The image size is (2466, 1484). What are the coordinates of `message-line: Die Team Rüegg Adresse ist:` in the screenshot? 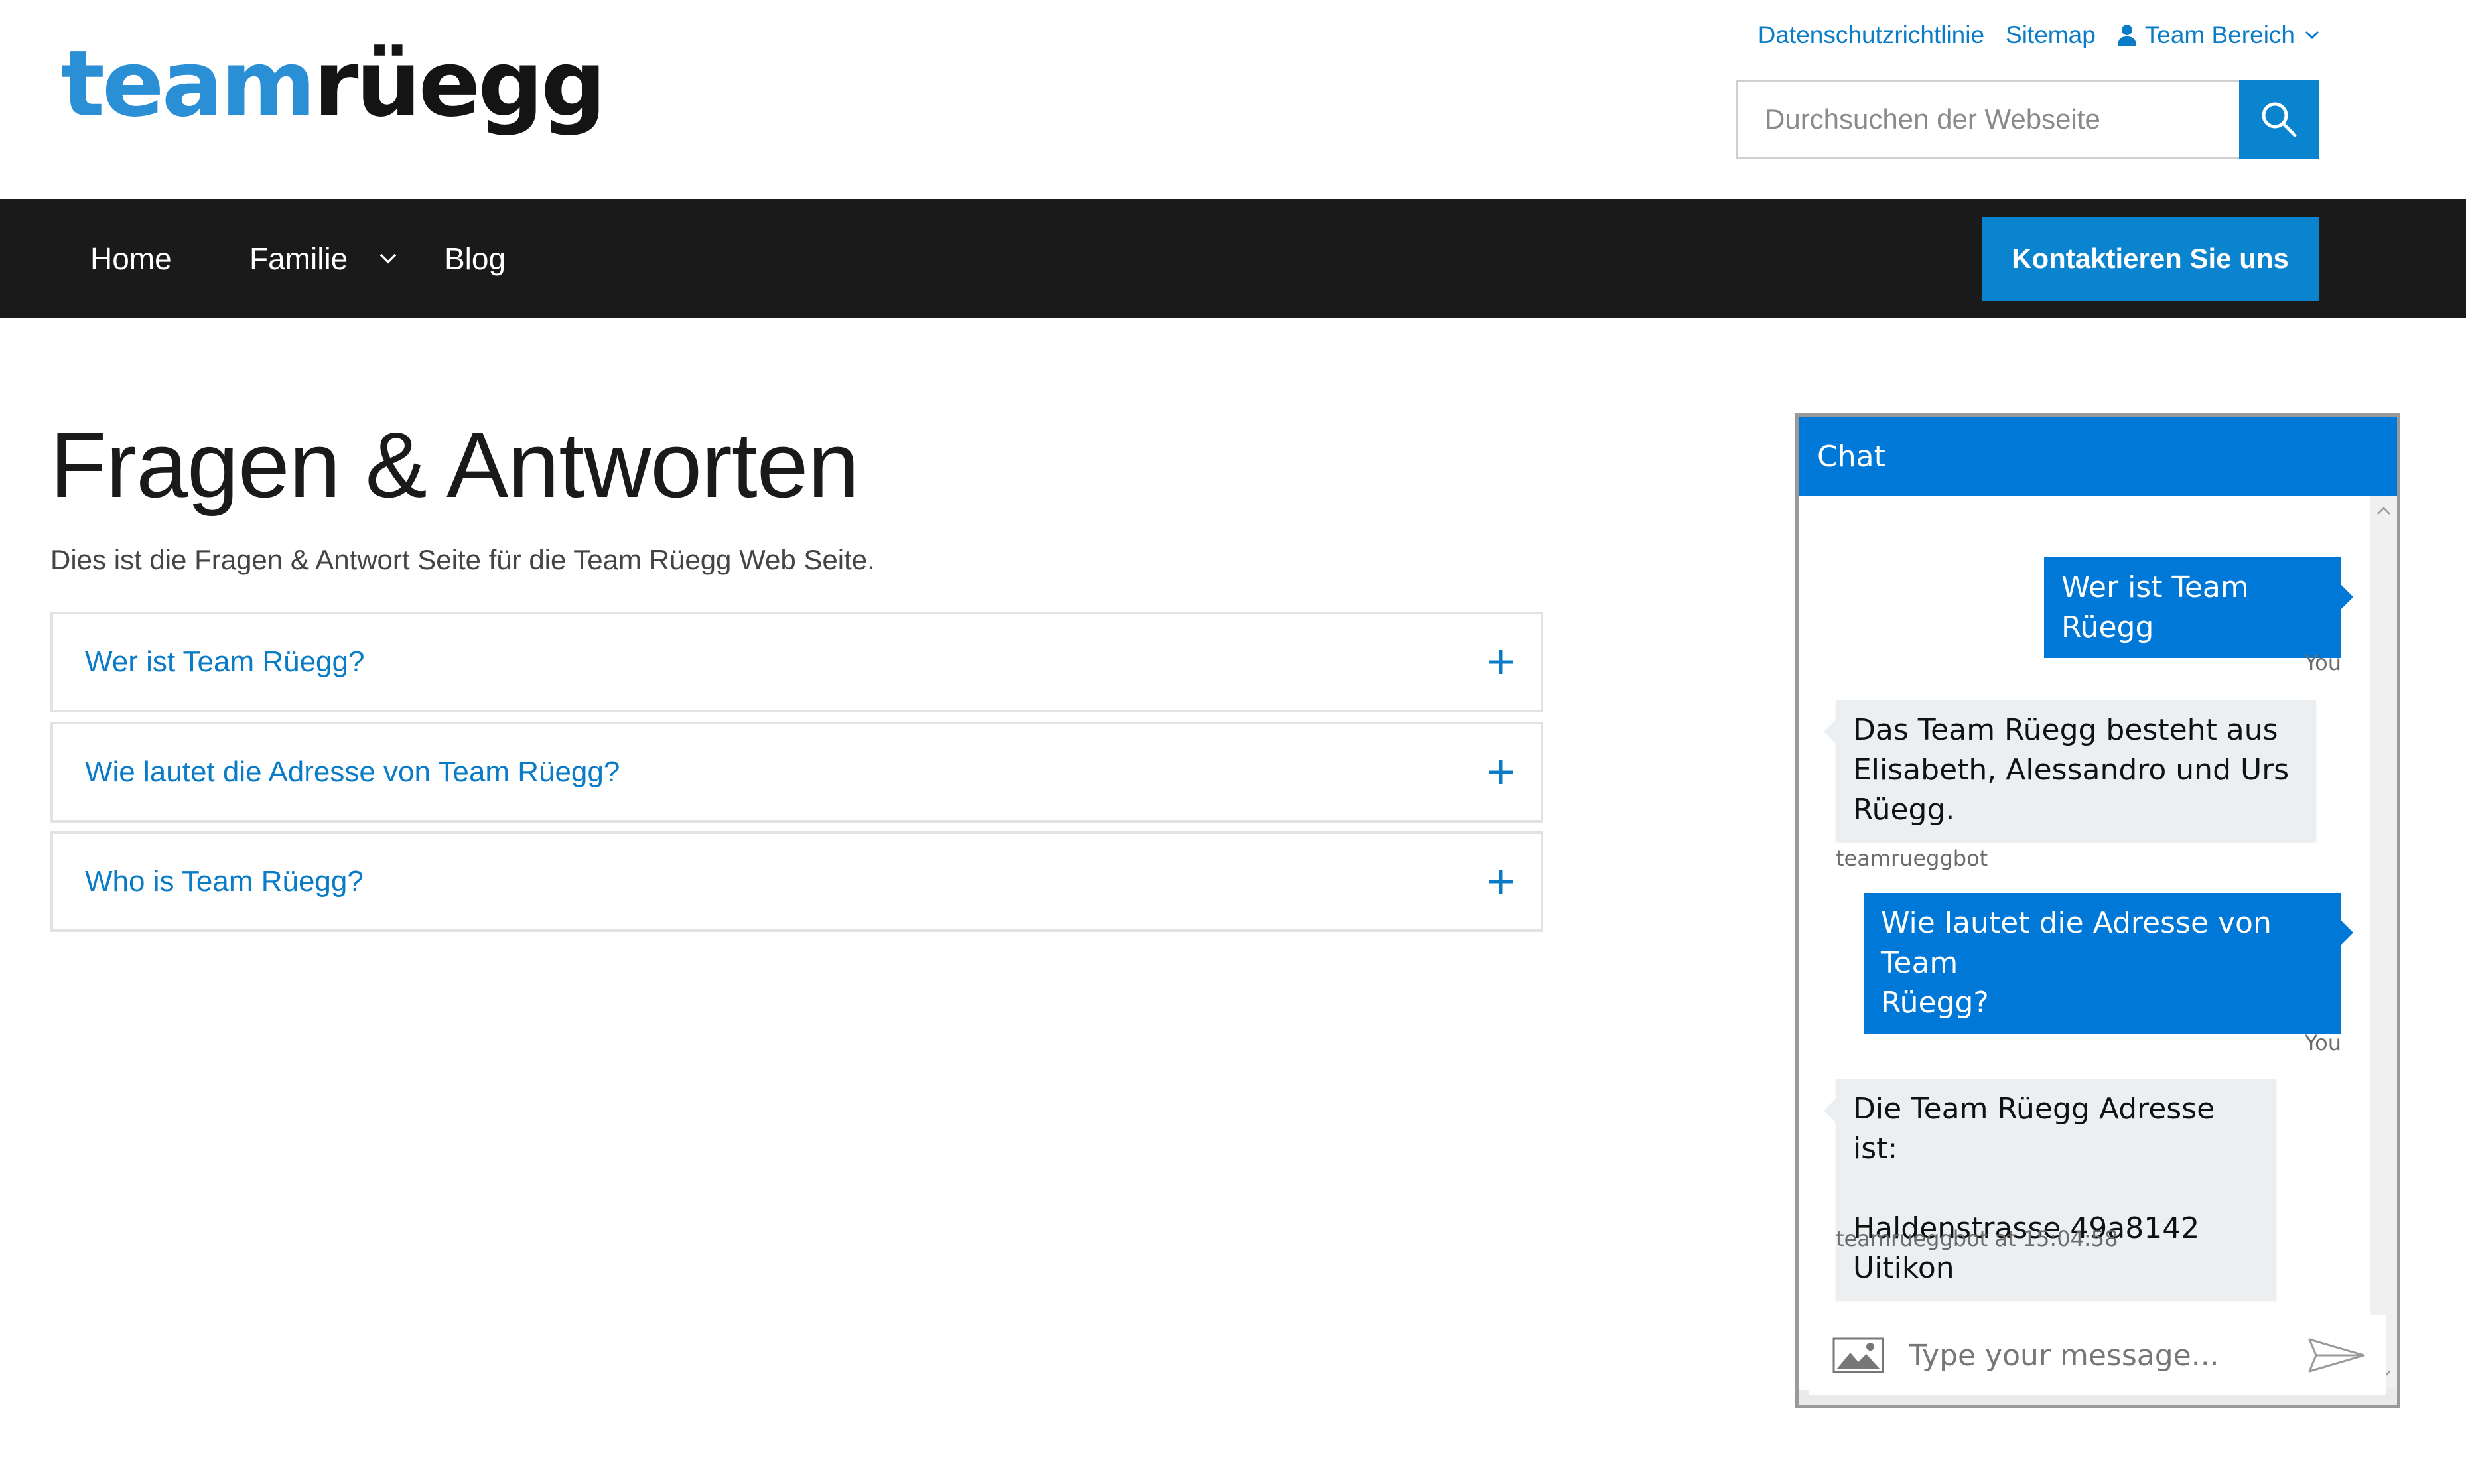 It's located at (2034, 1129).